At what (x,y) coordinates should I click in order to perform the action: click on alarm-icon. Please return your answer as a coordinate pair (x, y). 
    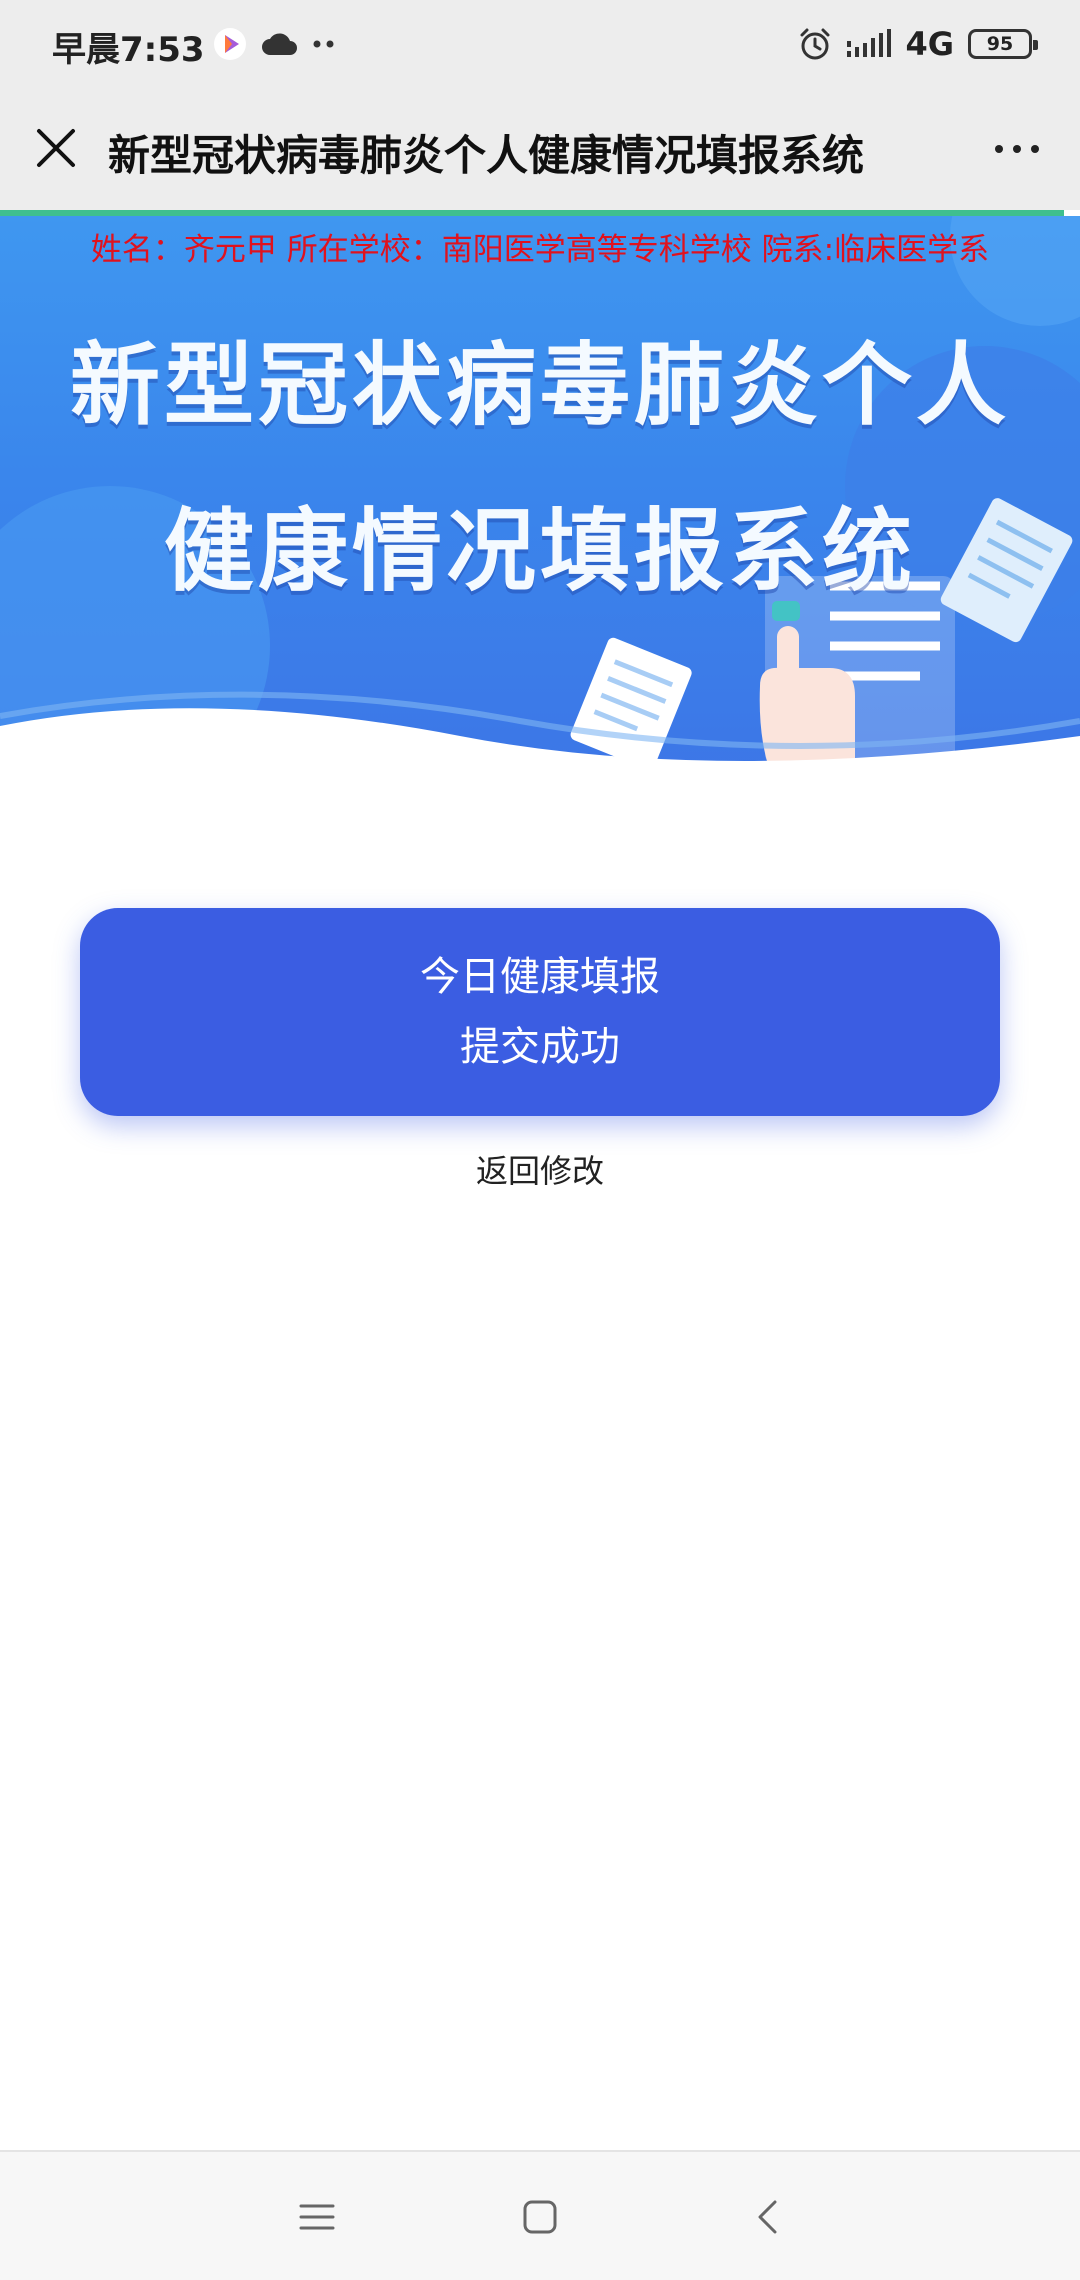
    Looking at the image, I should click on (815, 44).